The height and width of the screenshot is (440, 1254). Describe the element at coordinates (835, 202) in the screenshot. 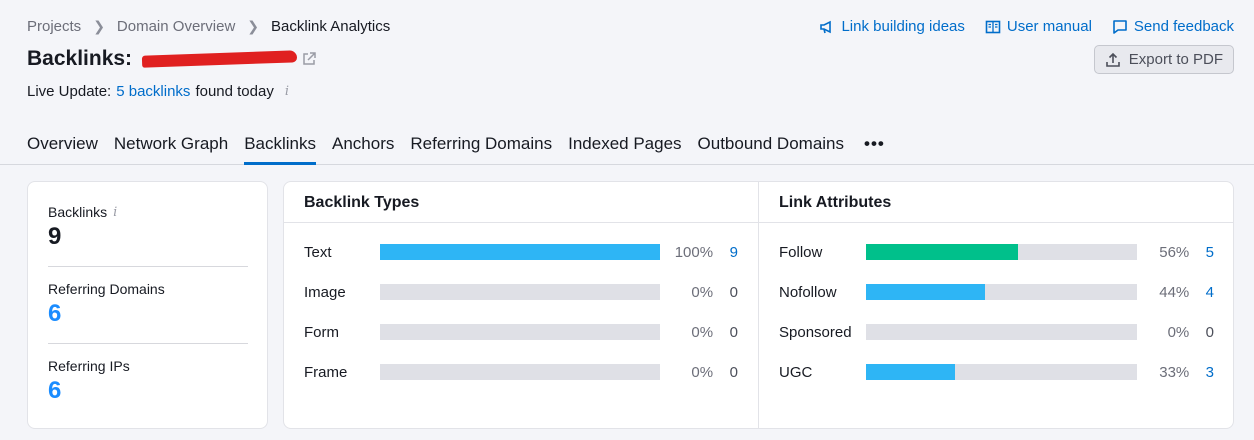

I see `link-attributes-title: Link Attributes` at that location.